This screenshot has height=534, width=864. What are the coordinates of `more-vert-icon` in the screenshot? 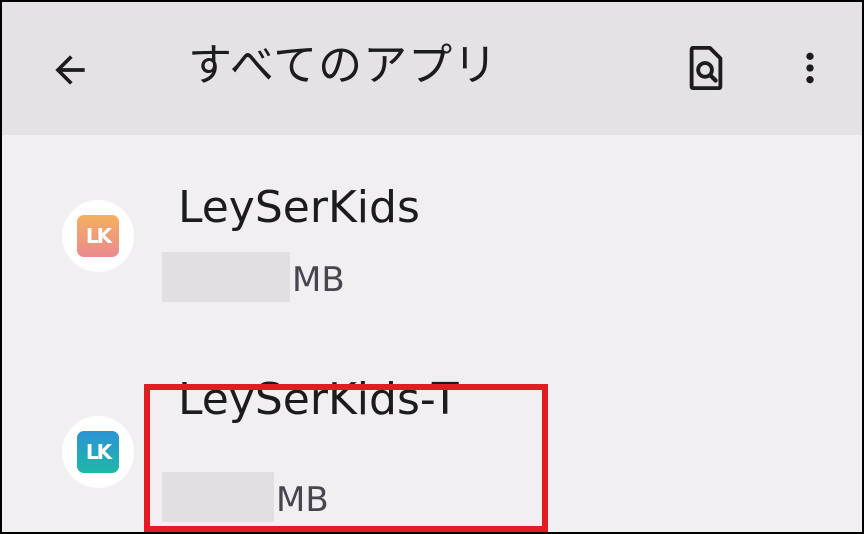 It's located at (810, 68).